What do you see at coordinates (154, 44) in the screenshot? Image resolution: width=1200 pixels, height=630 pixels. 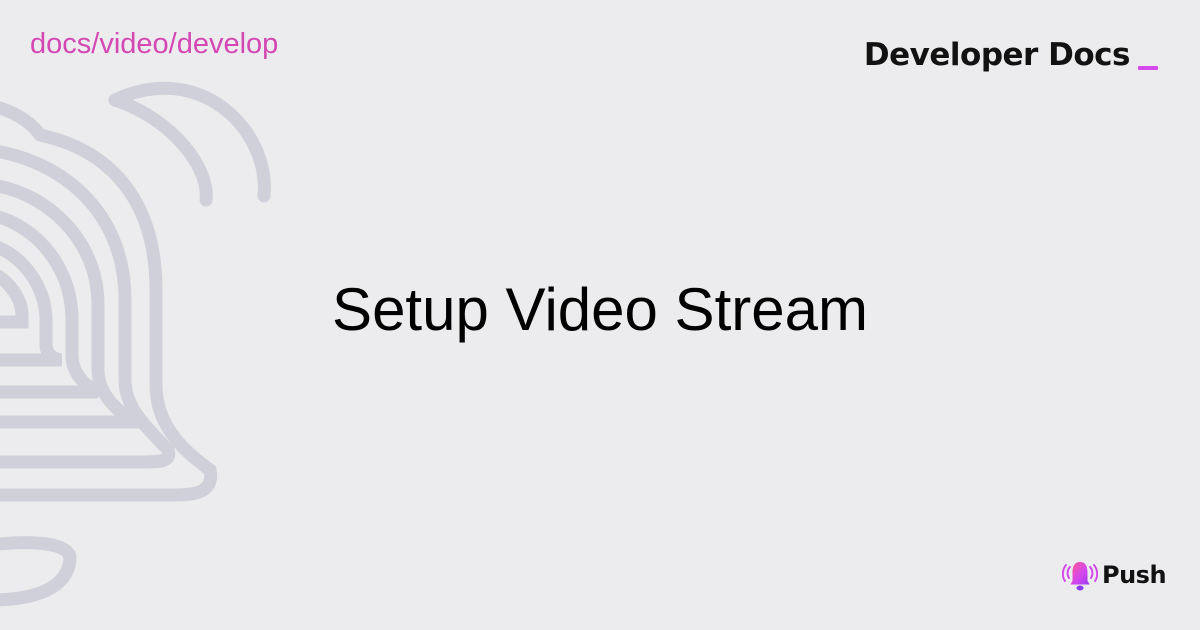 I see `breadcrumb-path: docs/video/develop` at bounding box center [154, 44].